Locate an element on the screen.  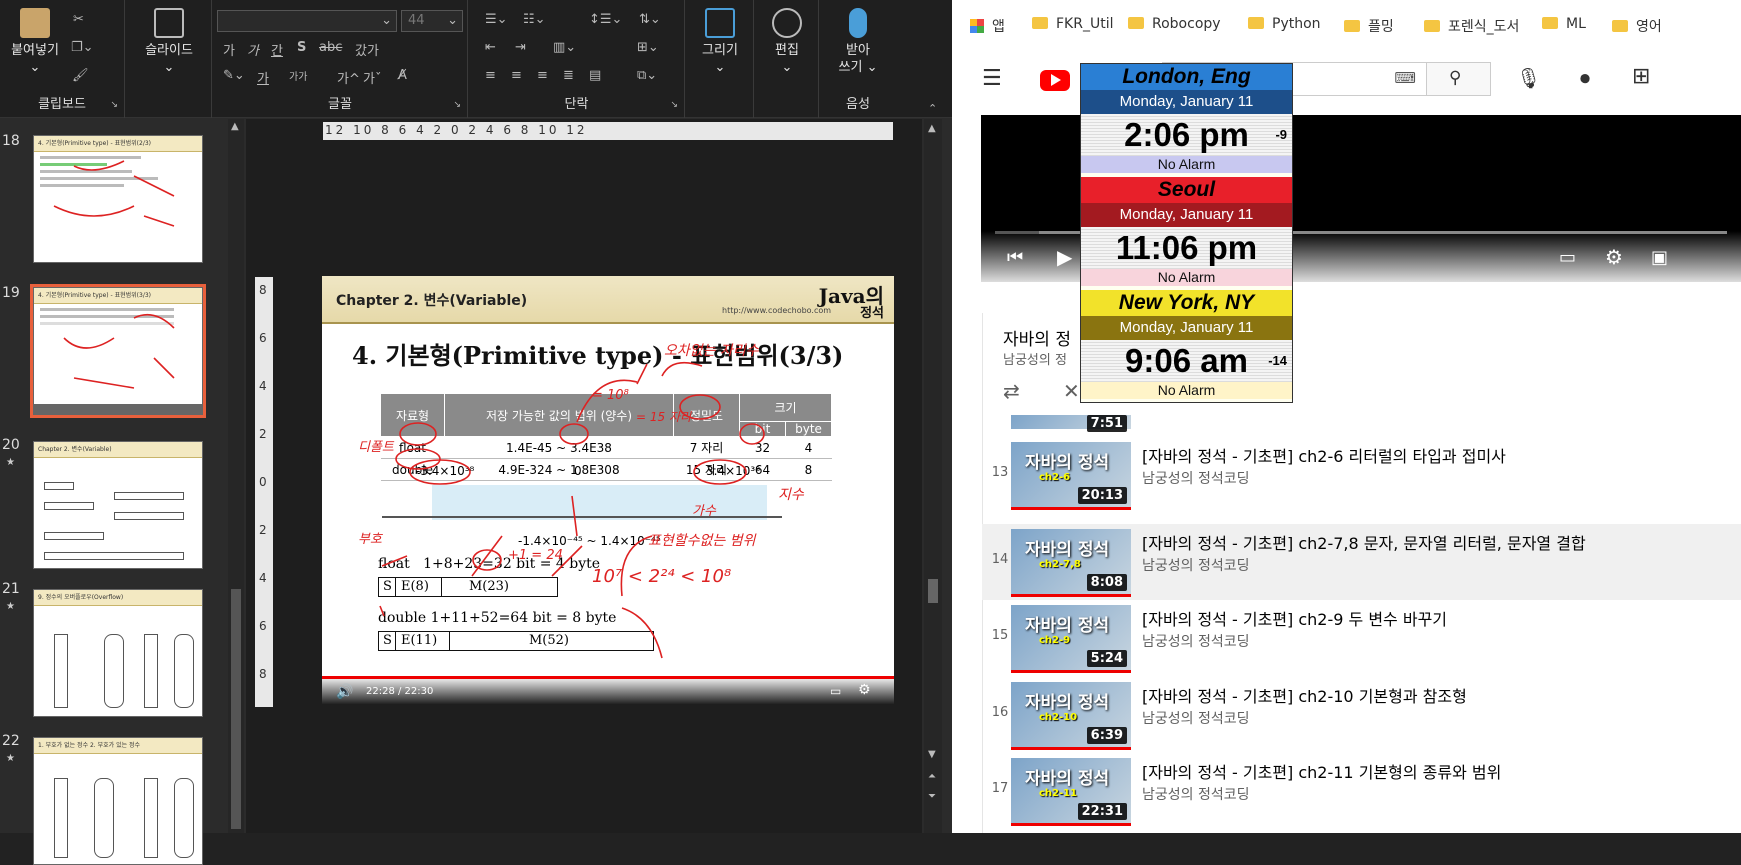
video-thumbnail: 자바의 정석 ch2-11 22:31 is located at coordinates (1071, 792).